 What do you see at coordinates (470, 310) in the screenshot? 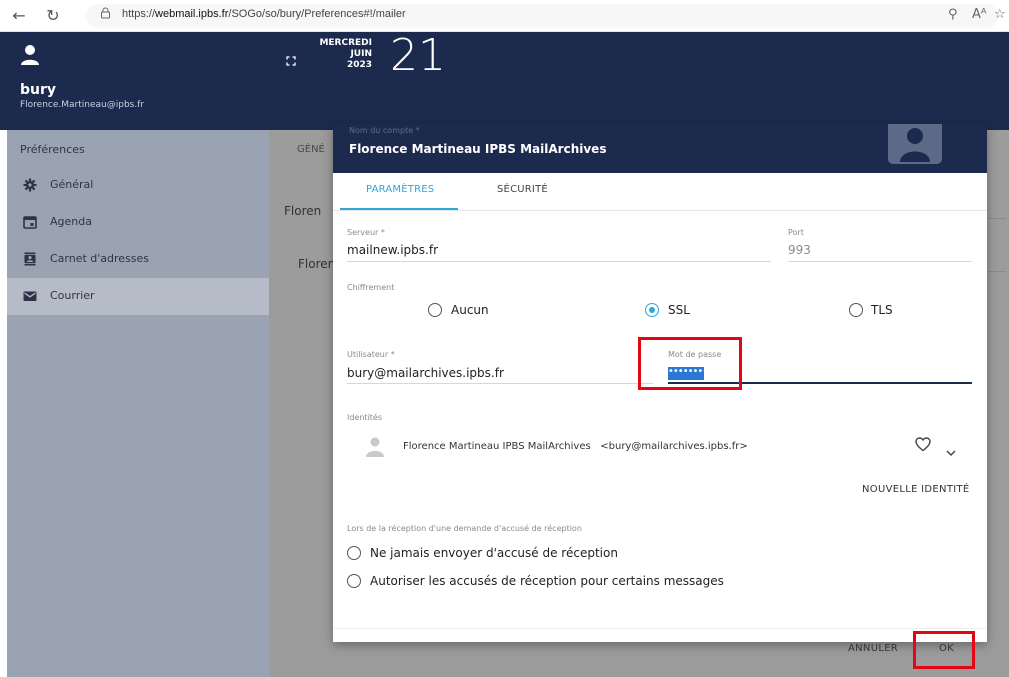
I see `encryption-none-label: Aucun` at bounding box center [470, 310].